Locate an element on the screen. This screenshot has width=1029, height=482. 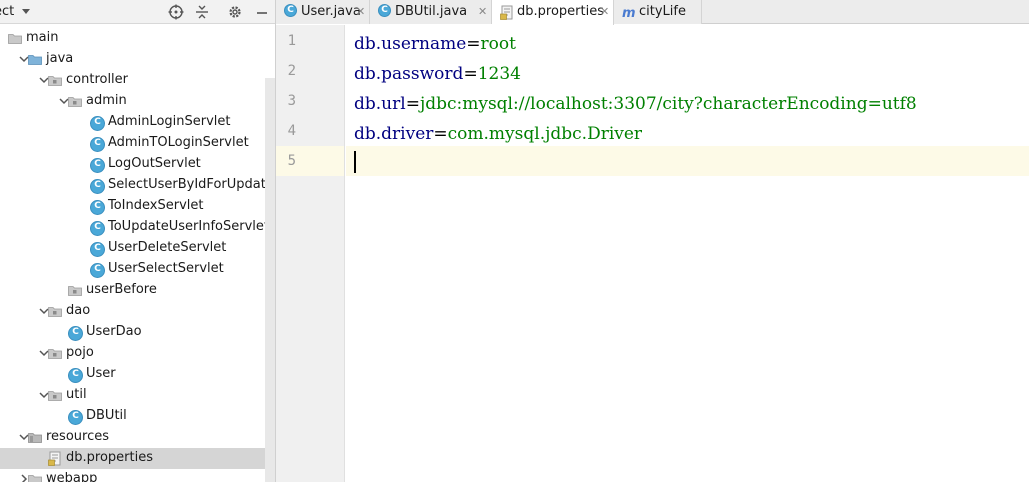
property-key: db.password is located at coordinates (409, 74).